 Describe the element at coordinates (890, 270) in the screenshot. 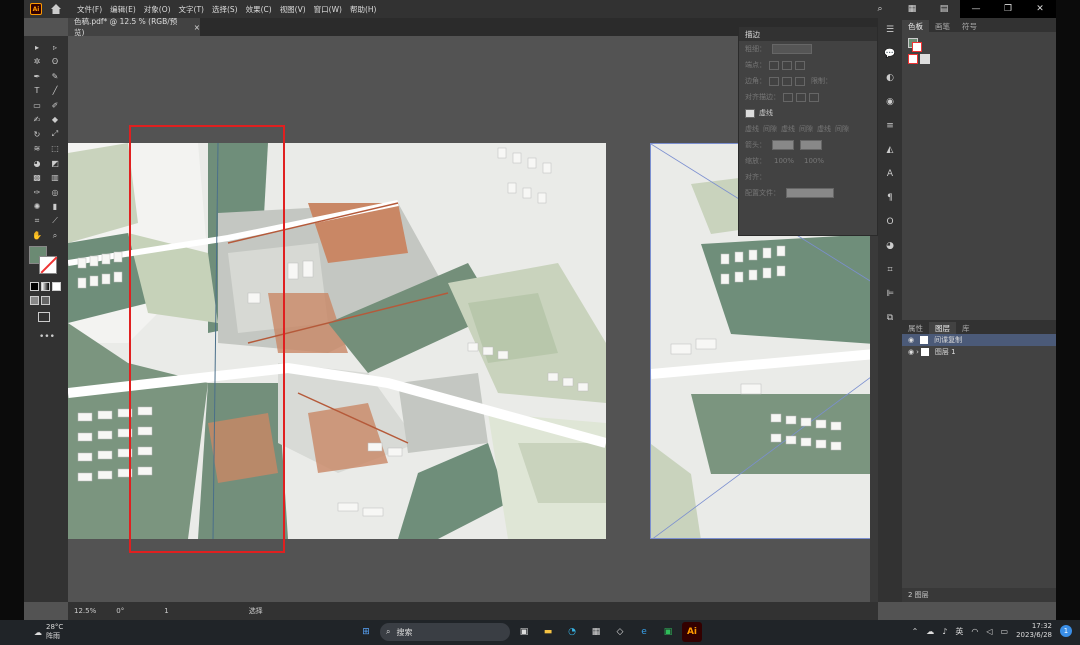

I see `transform-icon: ⌗` at that location.